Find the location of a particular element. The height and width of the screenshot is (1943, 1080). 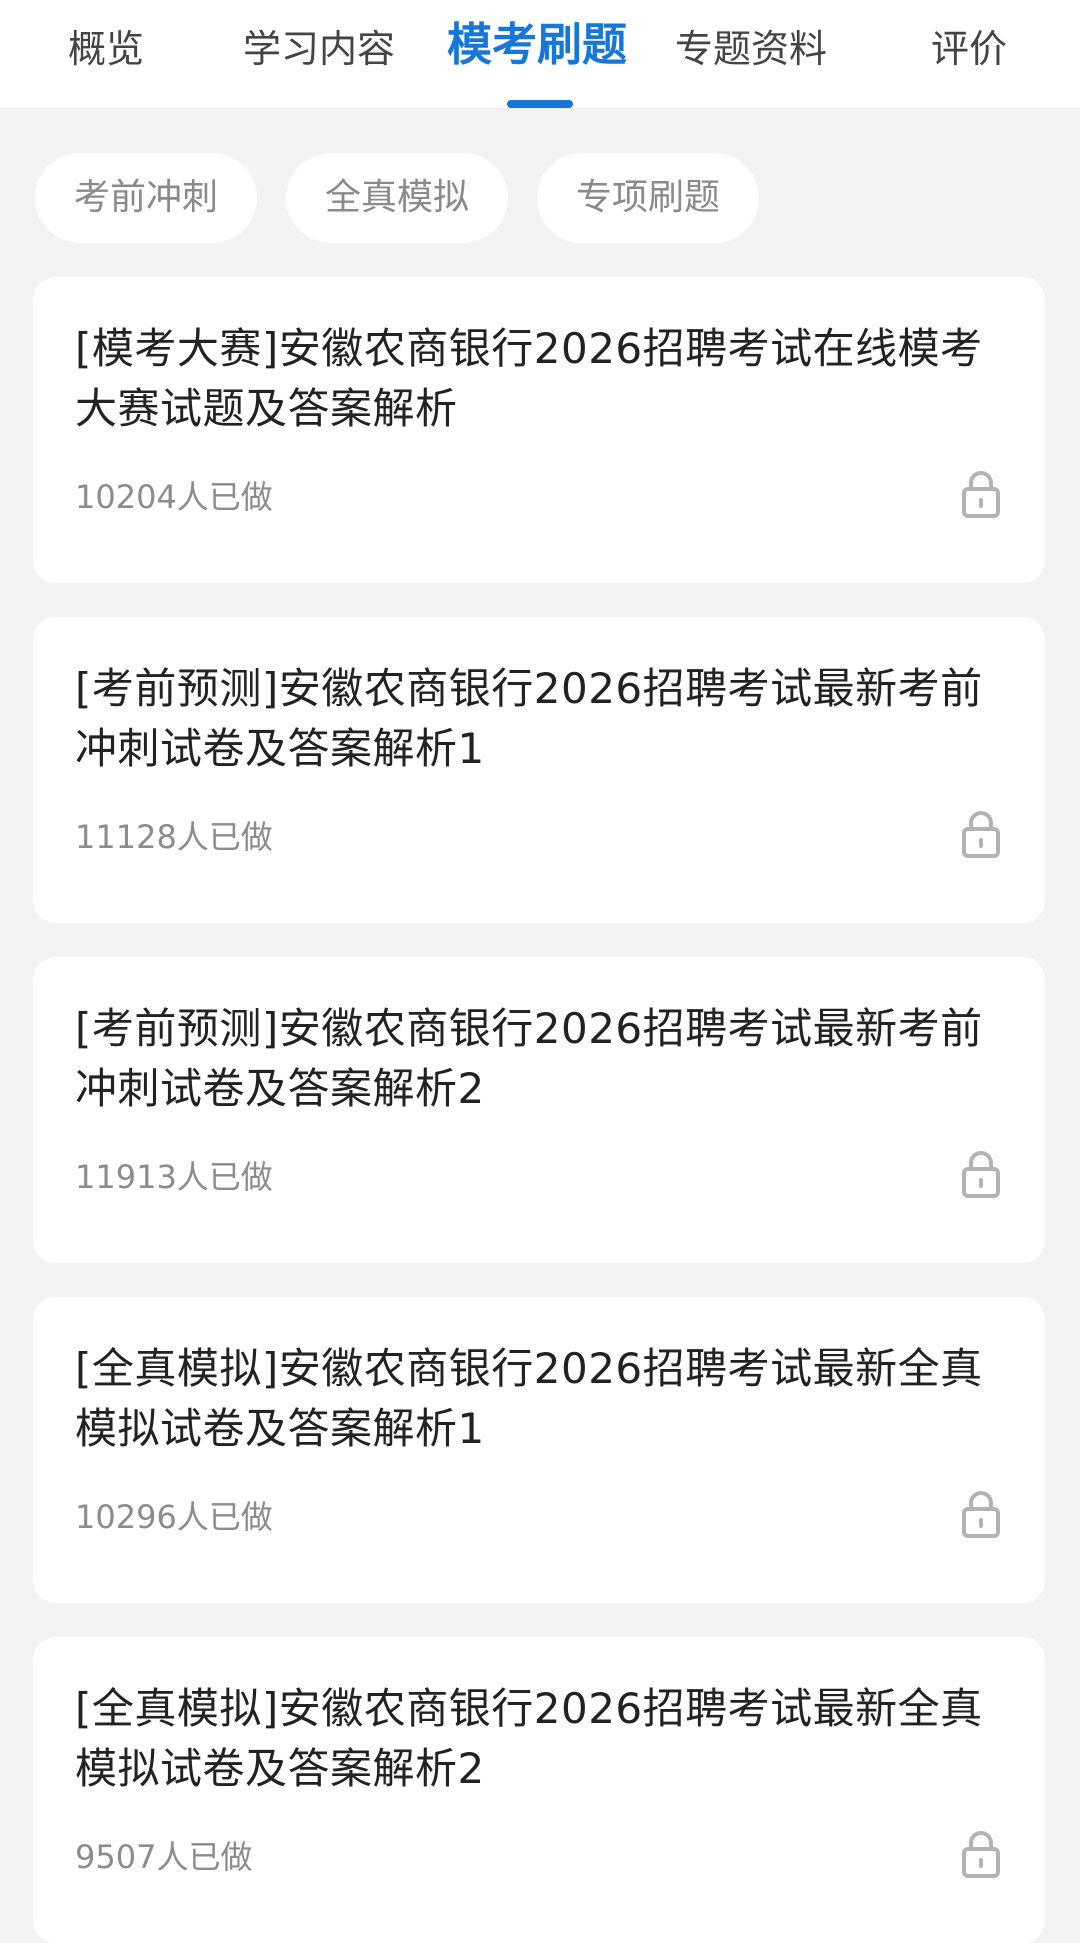

active-tab-indicator is located at coordinates (540, 104).